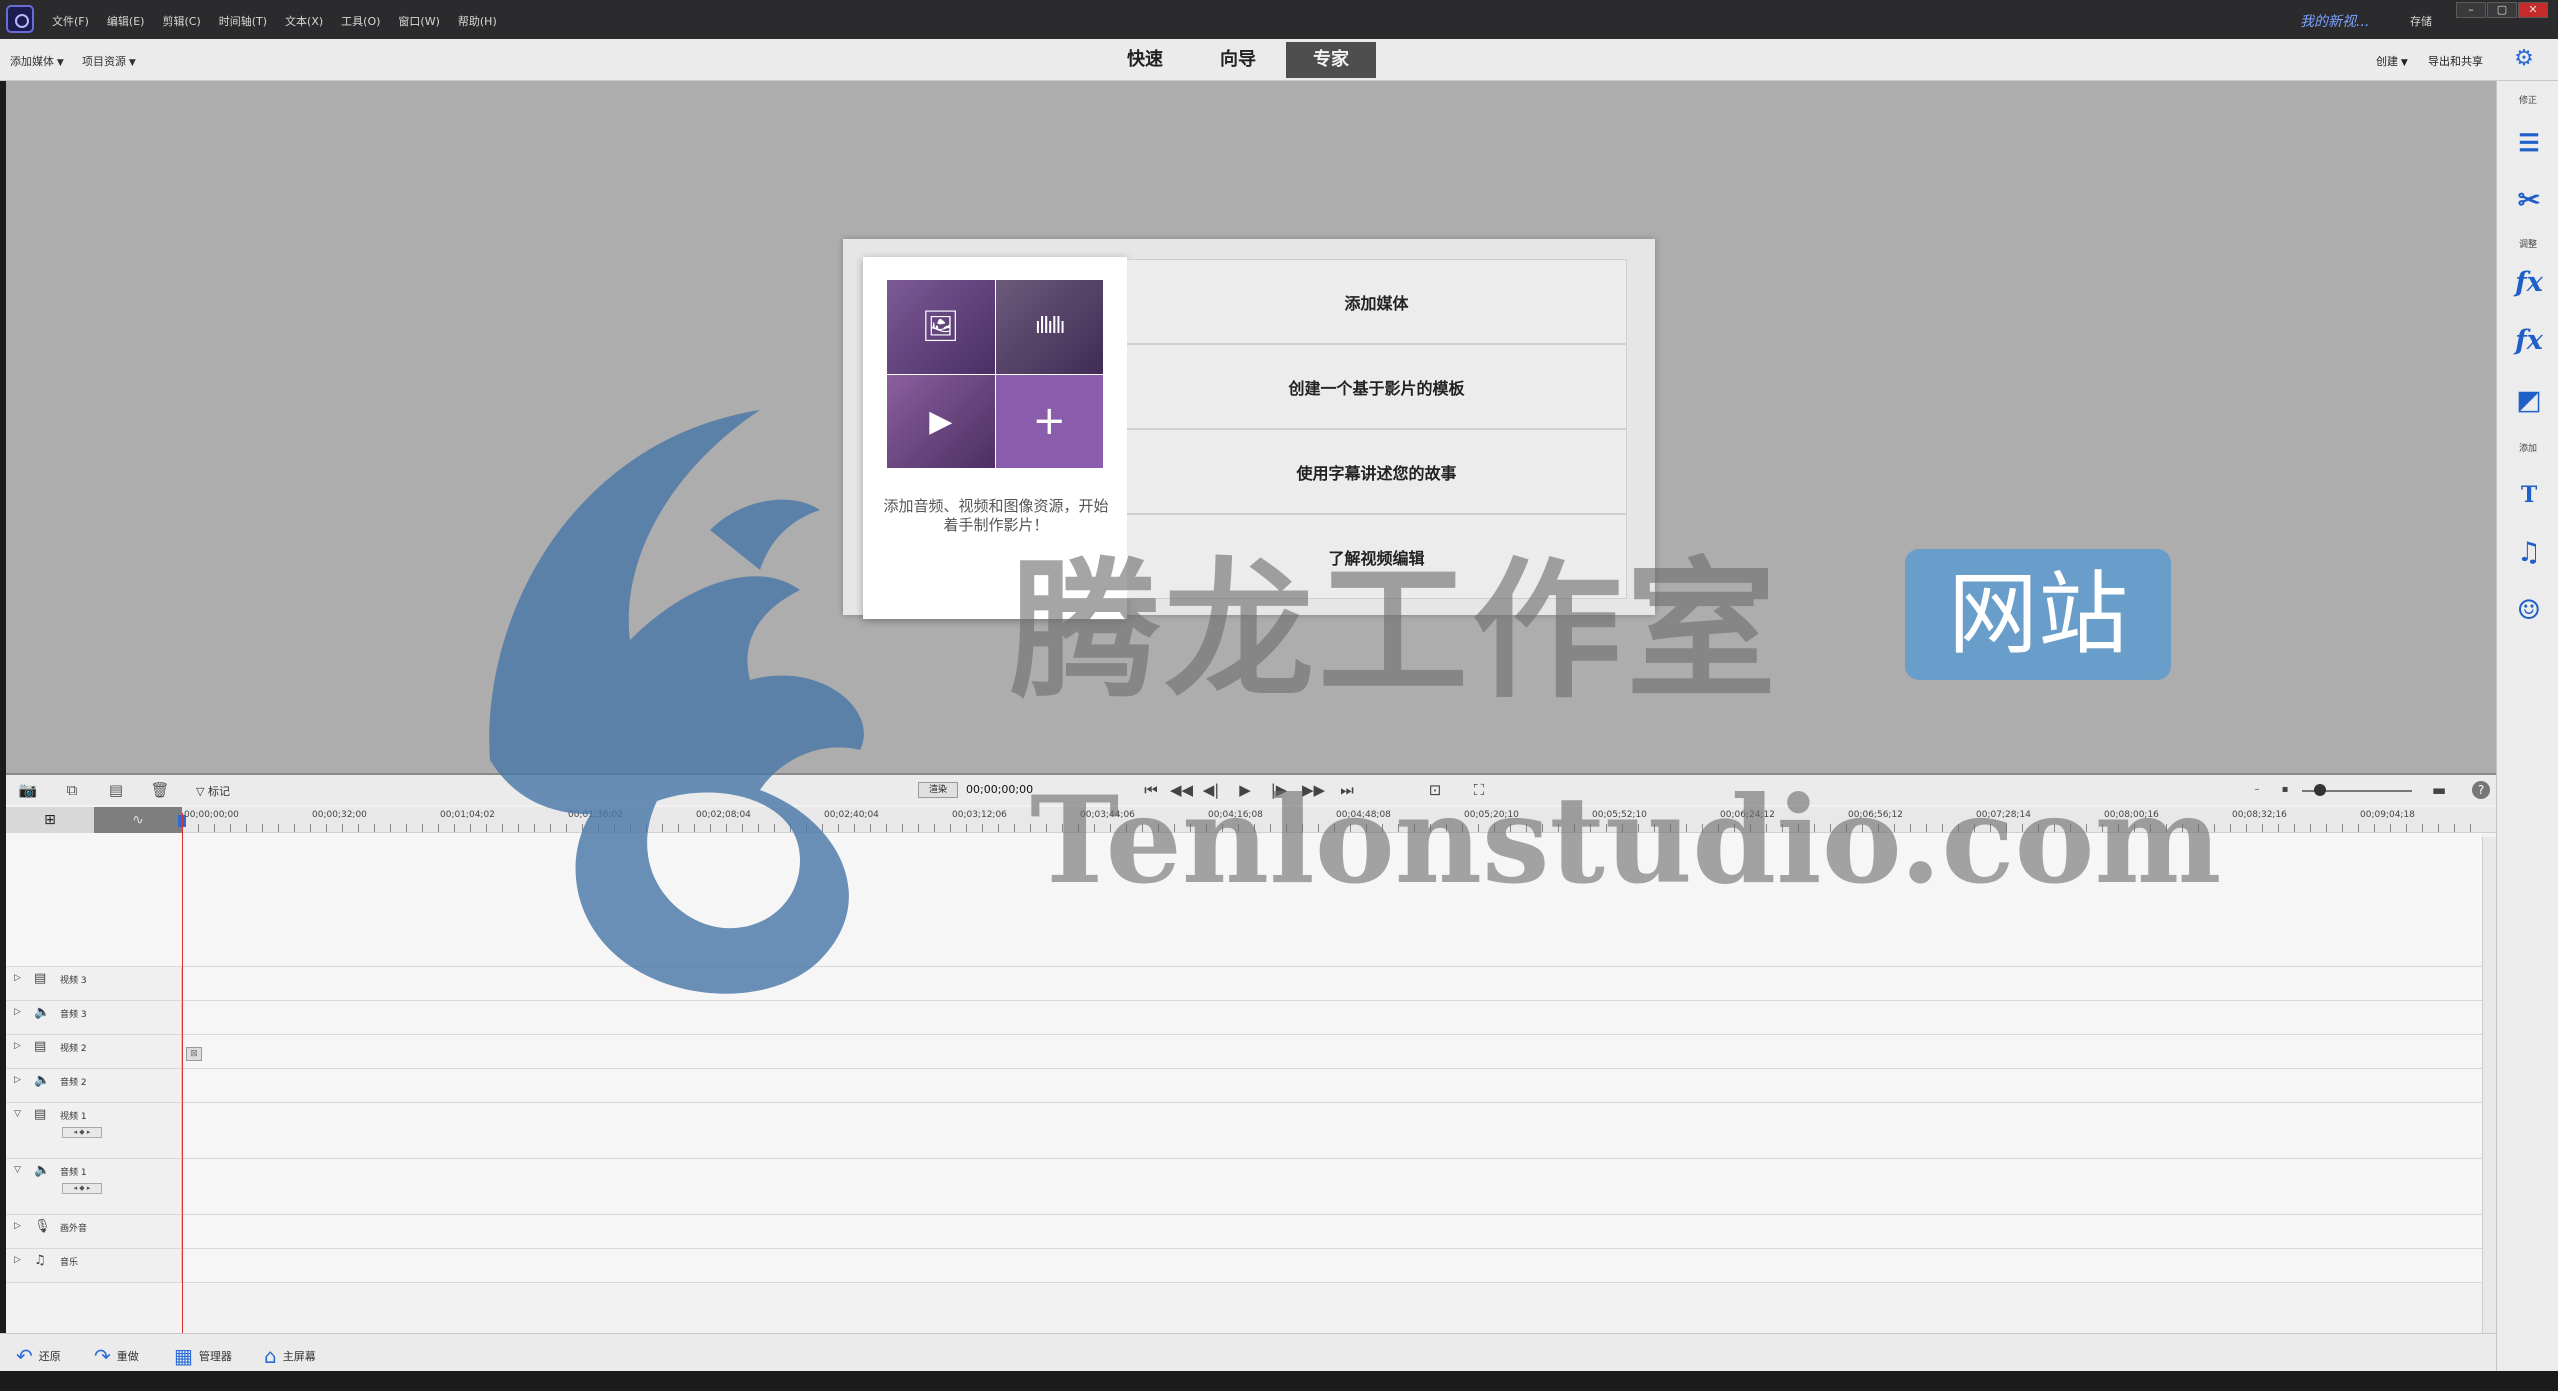  Describe the element at coordinates (2455, 61) in the screenshot. I see `export-share-button: 导出和共享` at that location.